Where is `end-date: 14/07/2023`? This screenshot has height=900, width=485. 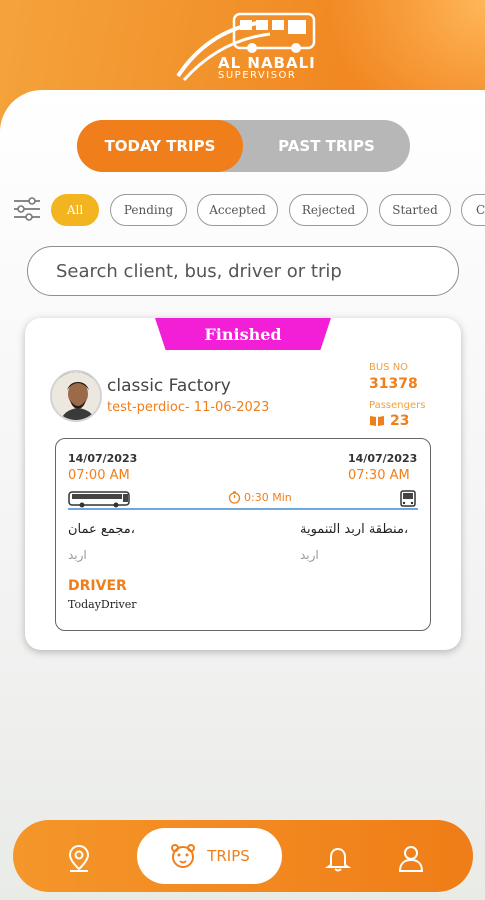
end-date: 14/07/2023 is located at coordinates (383, 458).